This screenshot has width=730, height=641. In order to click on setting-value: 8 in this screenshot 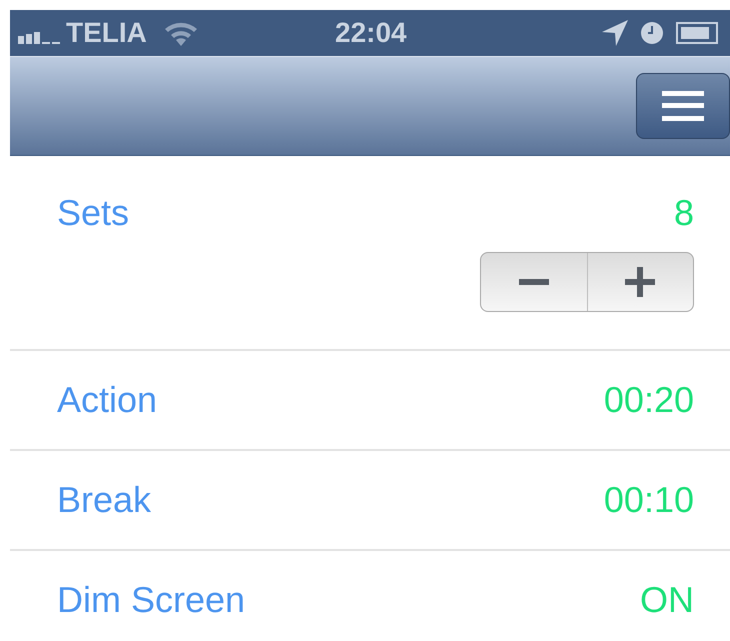, I will do `click(684, 213)`.